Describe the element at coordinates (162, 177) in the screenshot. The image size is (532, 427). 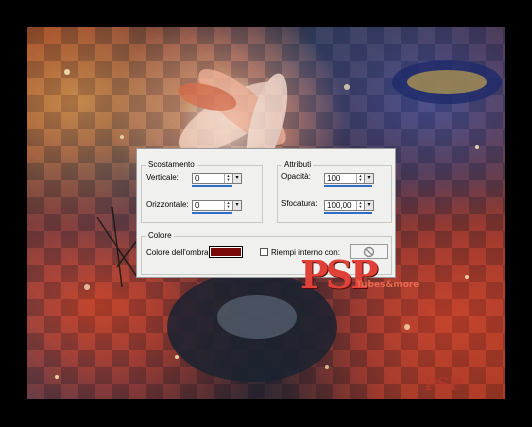
I see `vertical-label: Verticale:` at that location.